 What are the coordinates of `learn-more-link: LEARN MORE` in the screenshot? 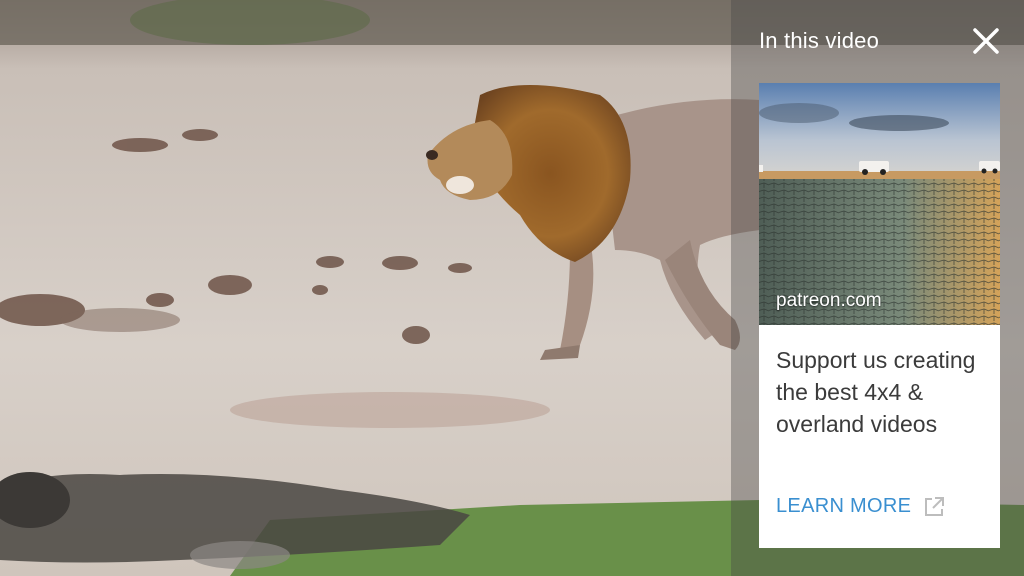 It's located at (860, 506).